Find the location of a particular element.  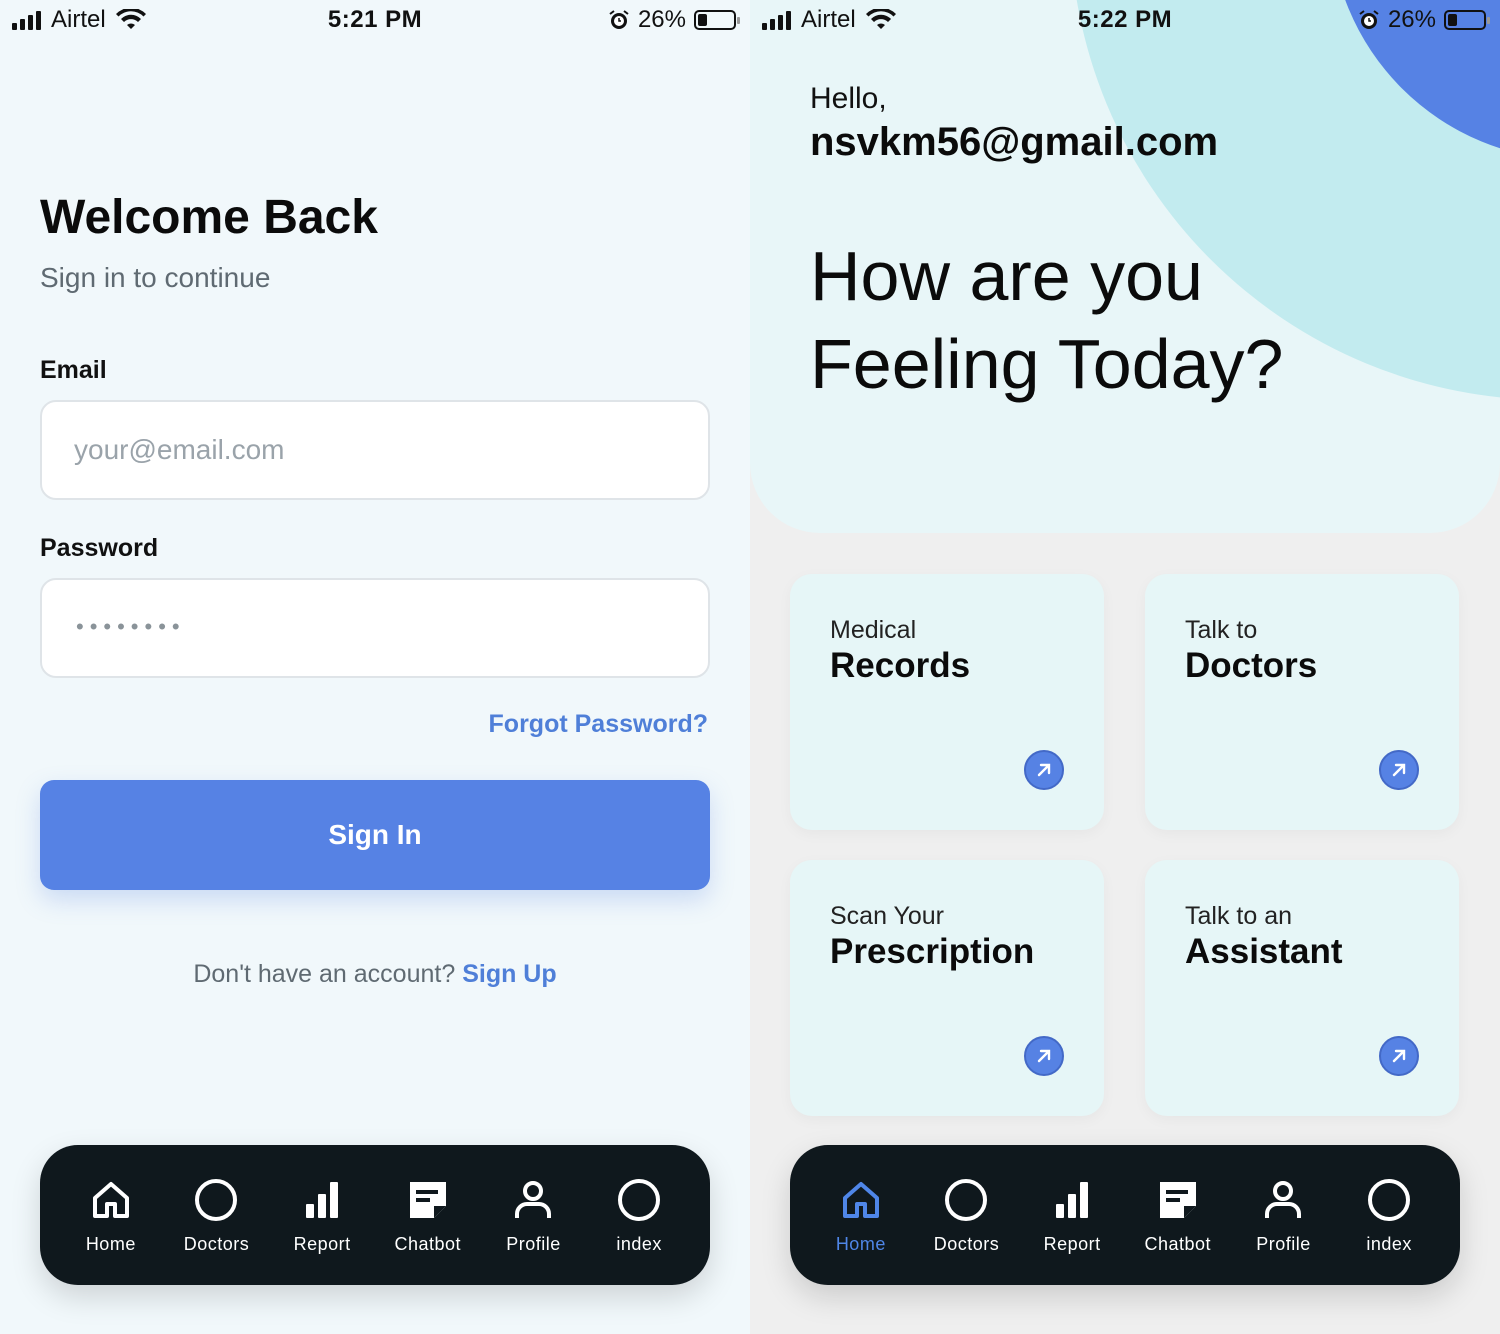

card-title: Records is located at coordinates (900, 665).